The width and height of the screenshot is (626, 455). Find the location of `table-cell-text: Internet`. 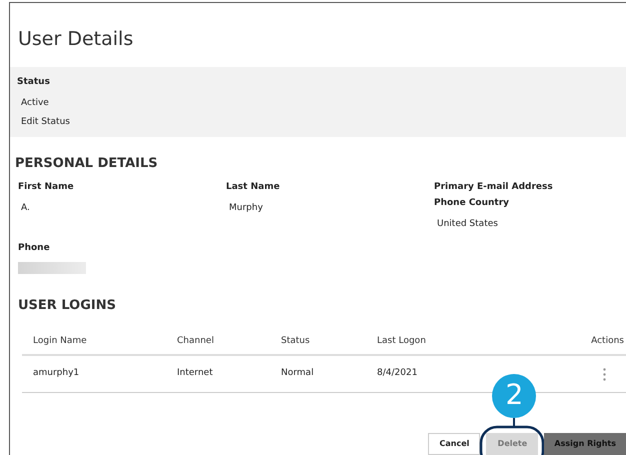

table-cell-text: Internet is located at coordinates (195, 373).